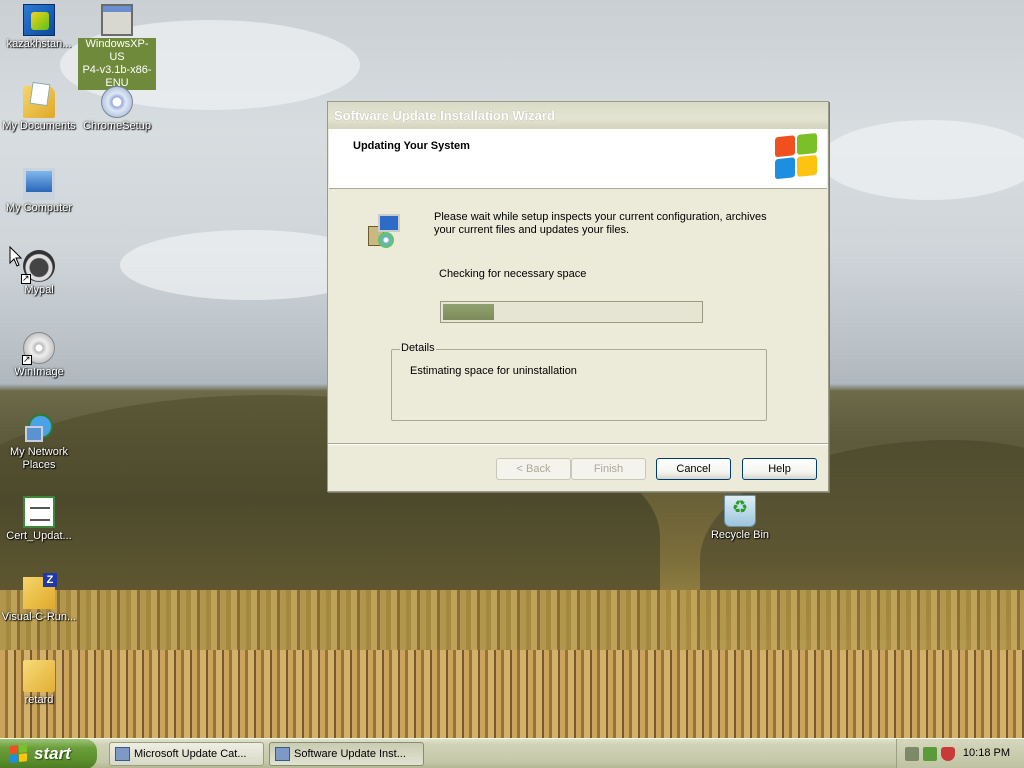 The height and width of the screenshot is (768, 1024). Describe the element at coordinates (117, 64) in the screenshot. I see `desktop-icon-label: WindowsXP-US P4-v3.1b-x86- ENU` at that location.